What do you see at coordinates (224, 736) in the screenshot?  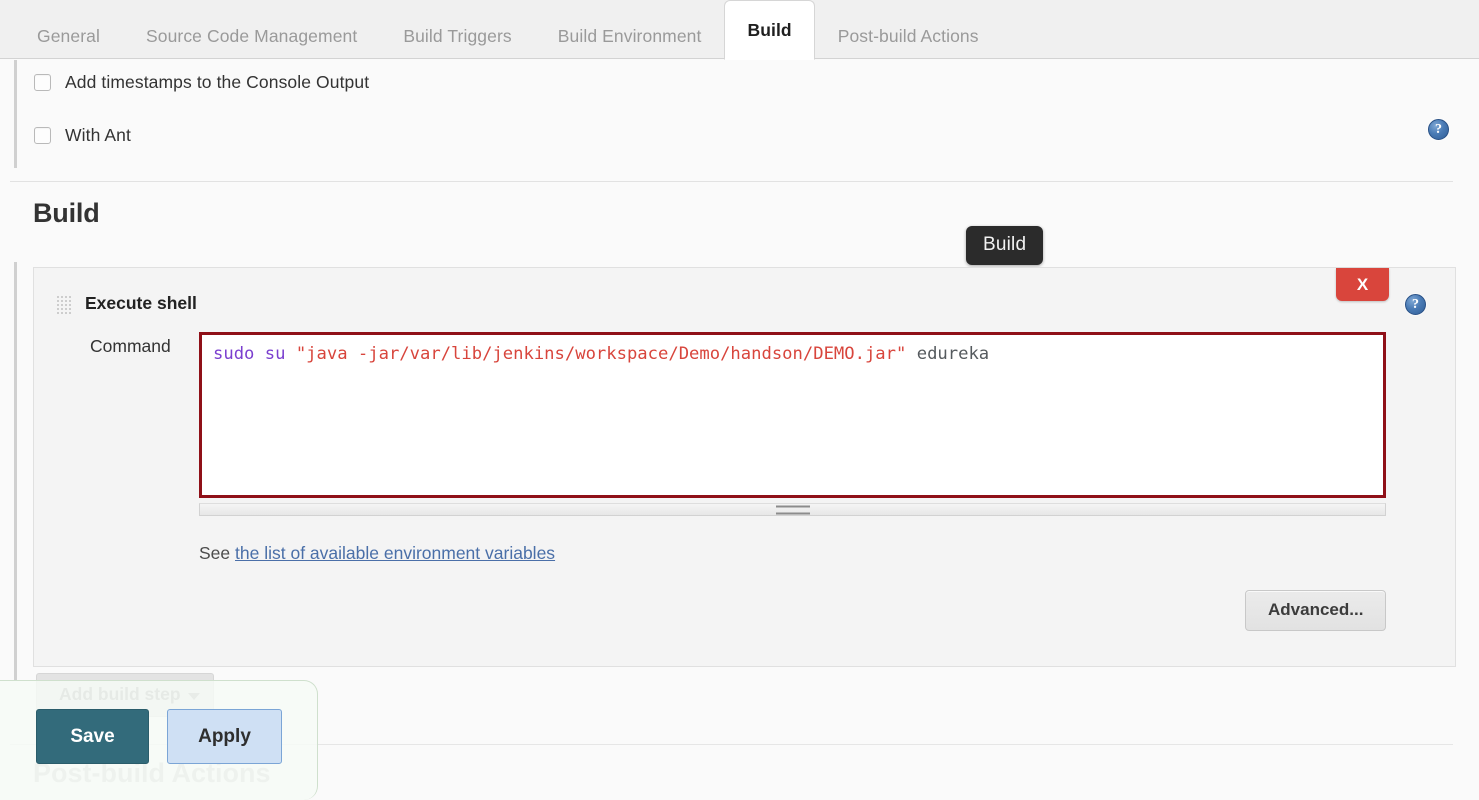 I see `apply-button: Apply` at bounding box center [224, 736].